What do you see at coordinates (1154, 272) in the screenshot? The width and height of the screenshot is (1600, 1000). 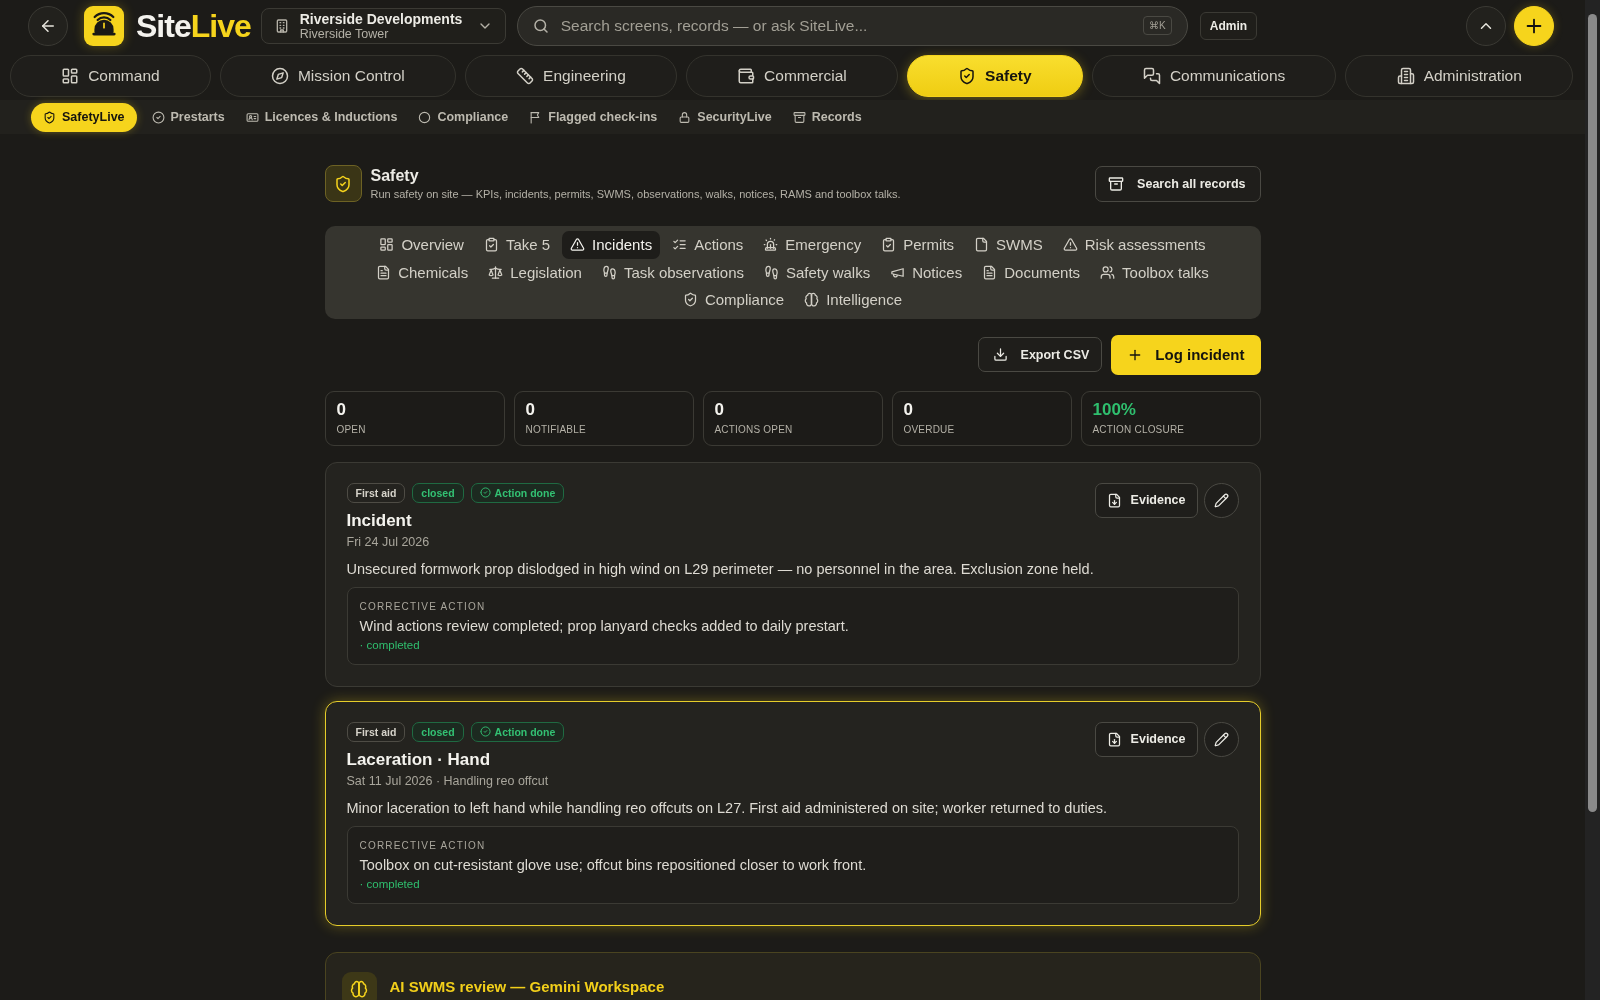 I see `section-tab: Toolbox talks` at bounding box center [1154, 272].